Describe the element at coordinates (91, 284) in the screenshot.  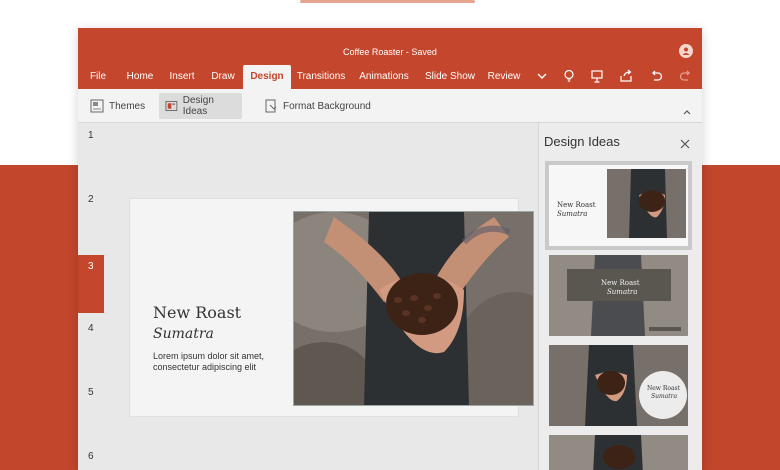
I see `slide-thumbnail-3-selected: 3` at that location.